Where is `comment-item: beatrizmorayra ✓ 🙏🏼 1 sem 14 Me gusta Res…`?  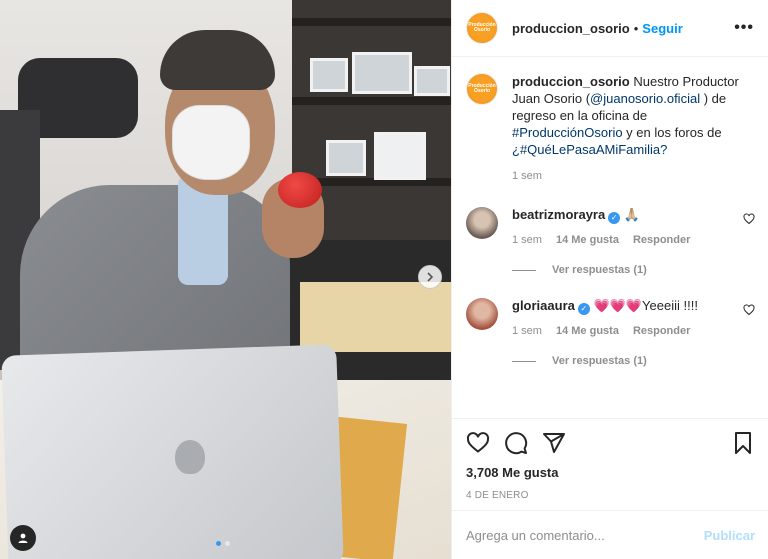
comment-item: beatrizmorayra ✓ 🙏🏼 1 sem 14 Me gusta Res… is located at coordinates (610, 226).